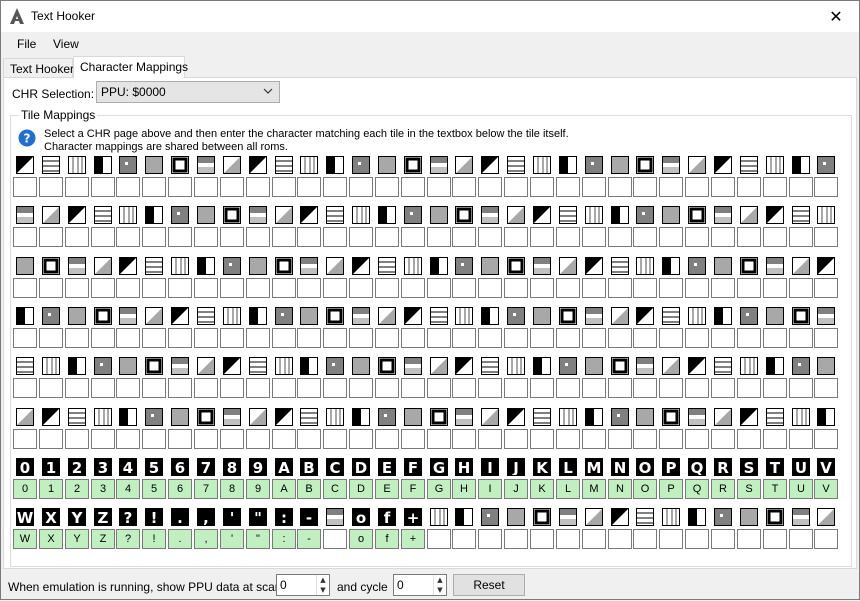 Image resolution: width=860 pixels, height=601 pixels. Describe the element at coordinates (25, 539) in the screenshot. I see `tile-mapping-input: W` at that location.